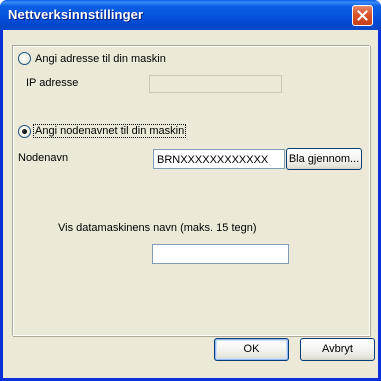 This screenshot has height=381, width=381. Describe the element at coordinates (43, 158) in the screenshot. I see `nodename-label: Nodenavn` at that location.